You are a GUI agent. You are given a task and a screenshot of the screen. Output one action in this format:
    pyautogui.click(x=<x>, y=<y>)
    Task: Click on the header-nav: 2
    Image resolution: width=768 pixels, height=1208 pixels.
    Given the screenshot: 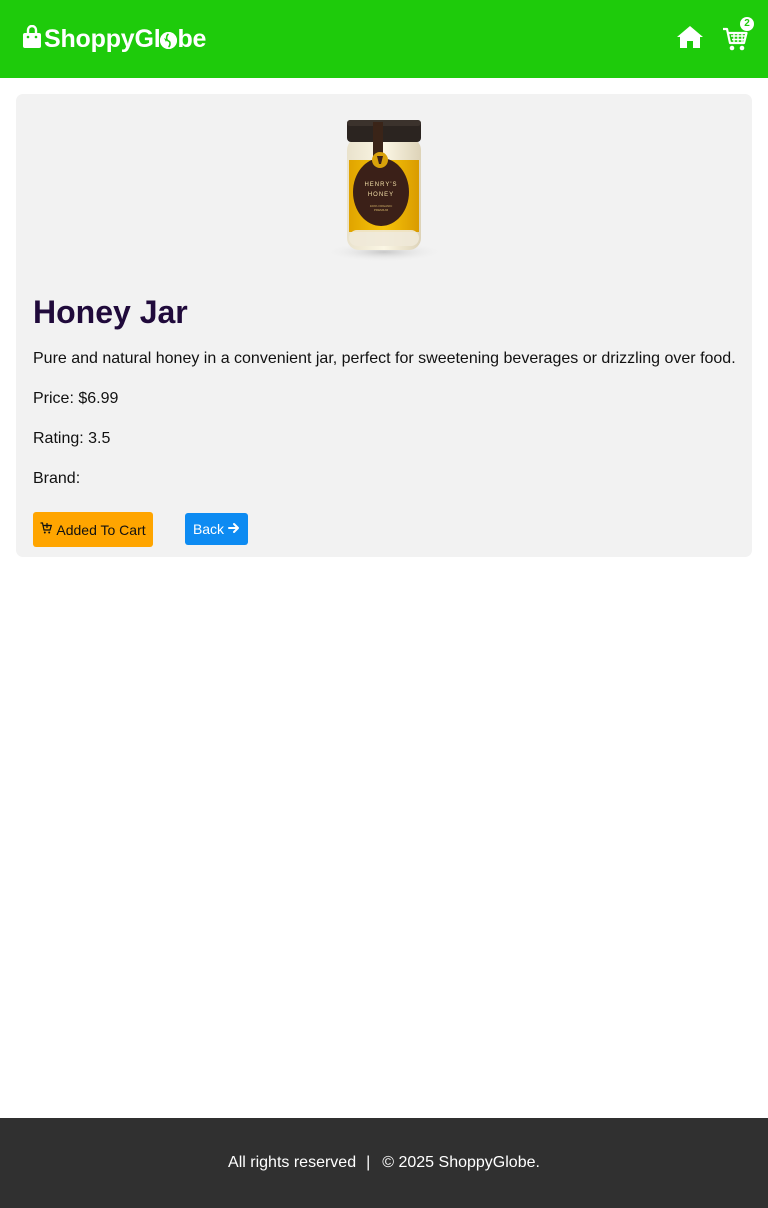 What is the action you would take?
    pyautogui.click(x=715, y=35)
    